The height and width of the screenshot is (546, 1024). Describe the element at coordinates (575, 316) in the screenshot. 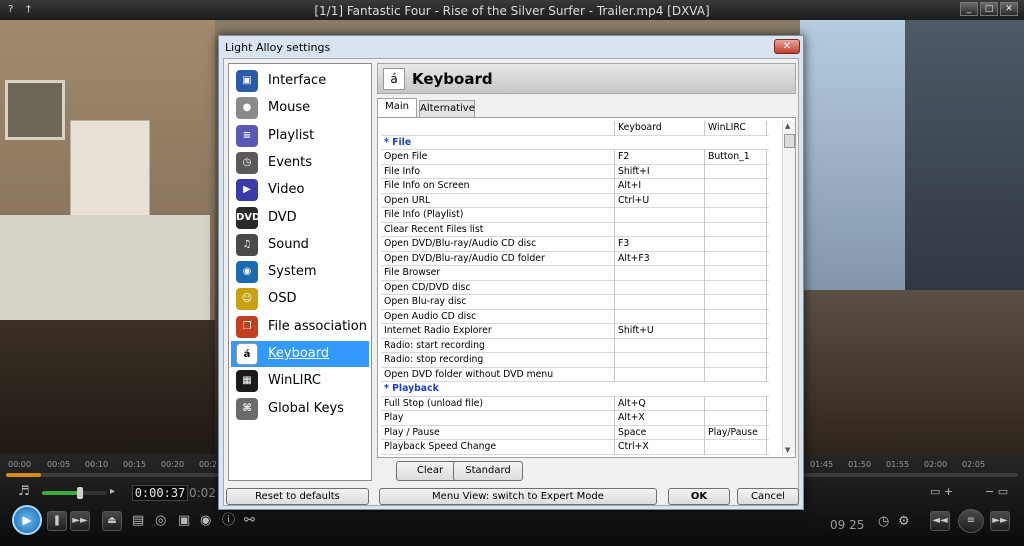

I see `table-row: Open Audio CD disc` at that location.